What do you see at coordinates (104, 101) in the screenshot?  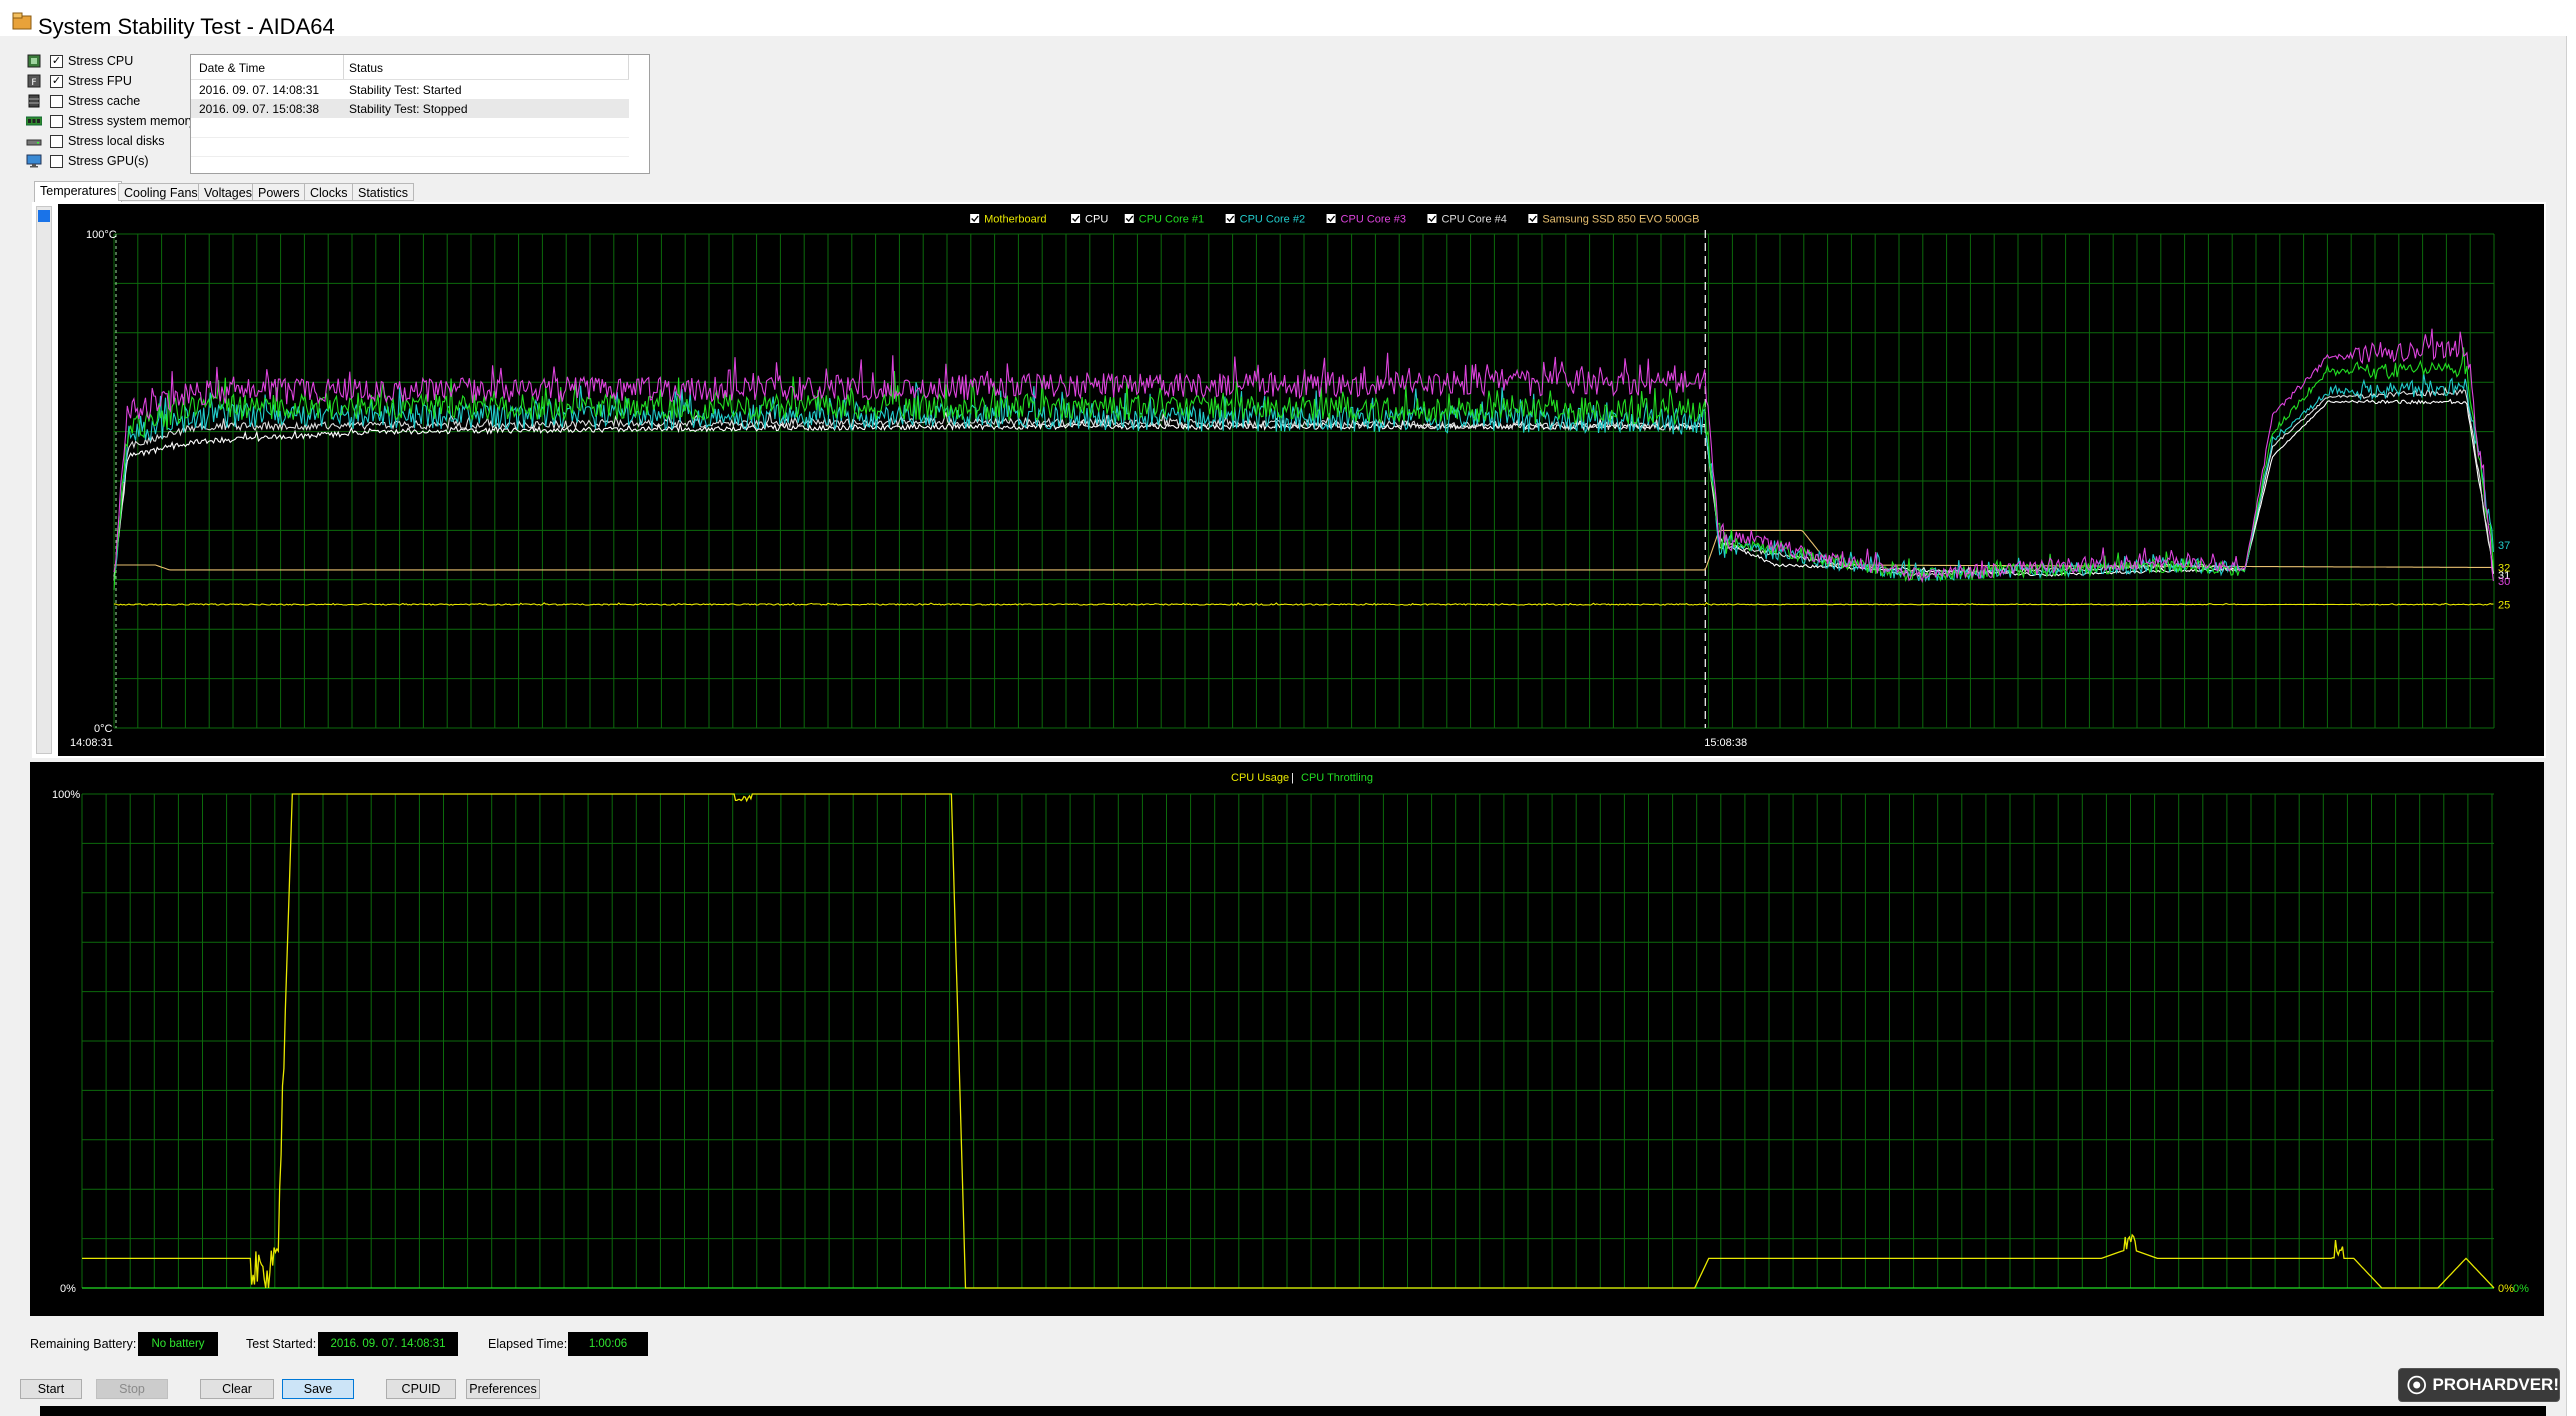 I see `stress-cache-label: Stress cache` at bounding box center [104, 101].